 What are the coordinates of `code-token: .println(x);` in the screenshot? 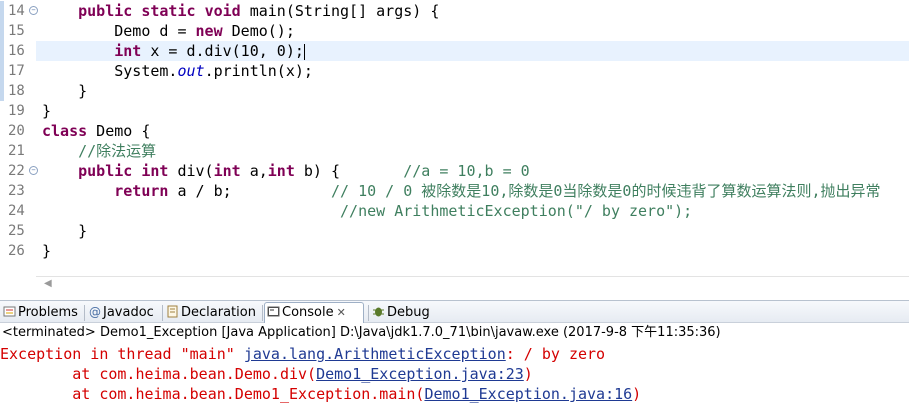 It's located at (258, 71).